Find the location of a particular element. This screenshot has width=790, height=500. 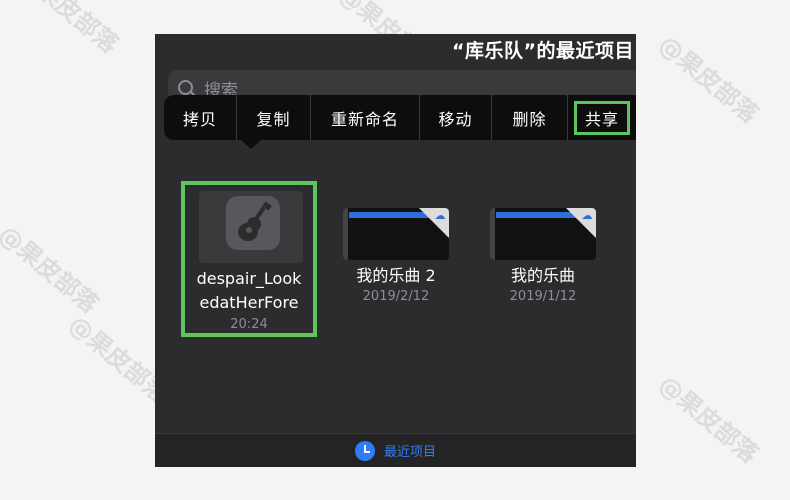

tab-bar: 最近项目 is located at coordinates (395, 450).